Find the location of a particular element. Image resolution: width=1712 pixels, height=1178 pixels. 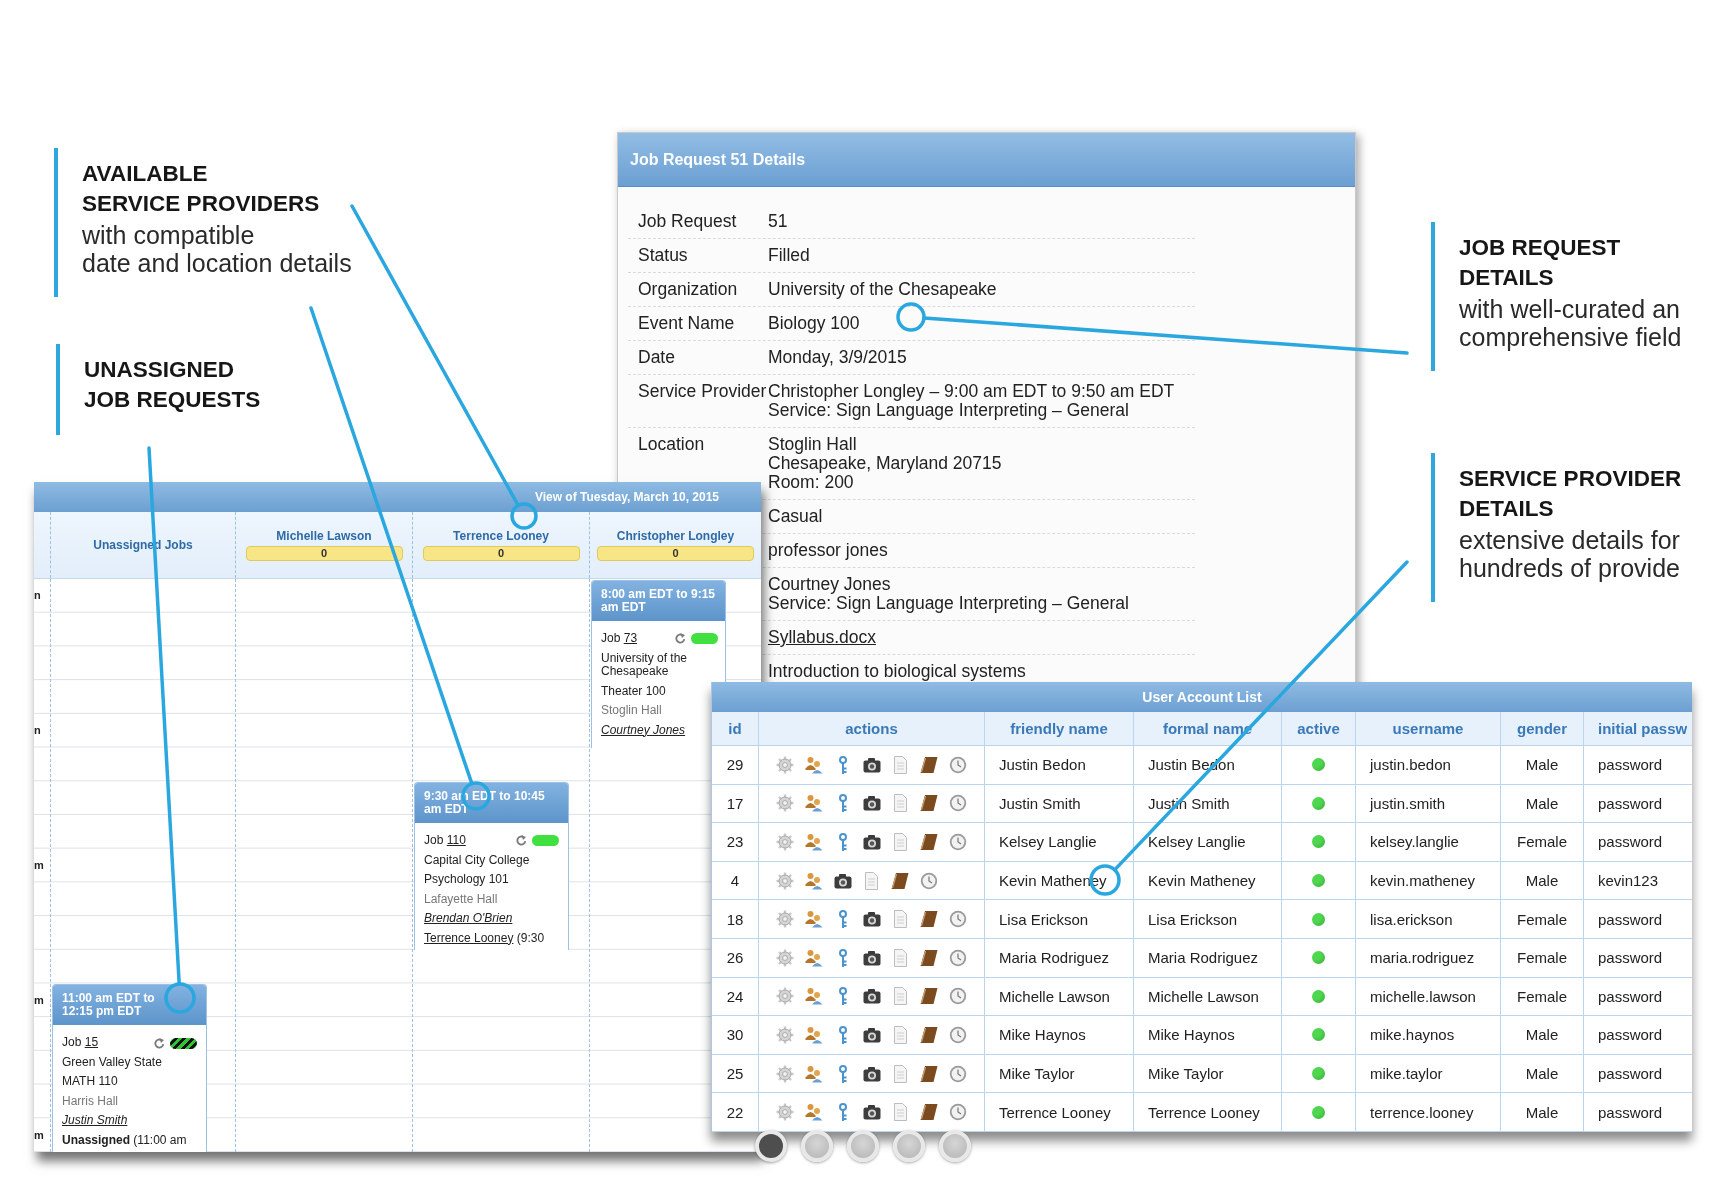

contact-link: Courtney Jones is located at coordinates (643, 730).